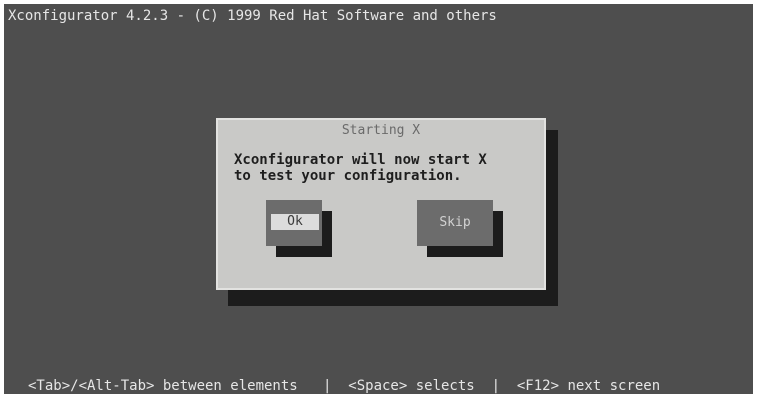 This screenshot has height=396, width=757. I want to click on skip-button-label: Skip, so click(455, 222).